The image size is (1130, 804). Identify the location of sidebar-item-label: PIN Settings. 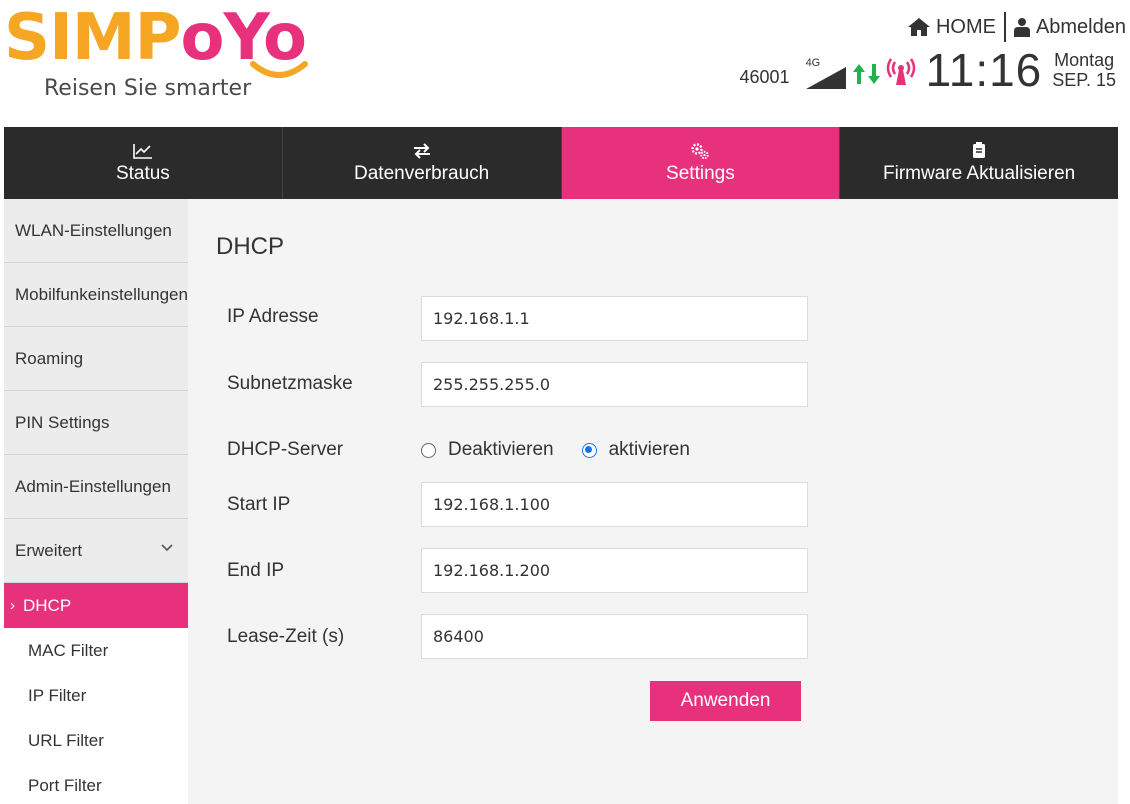
(62, 422).